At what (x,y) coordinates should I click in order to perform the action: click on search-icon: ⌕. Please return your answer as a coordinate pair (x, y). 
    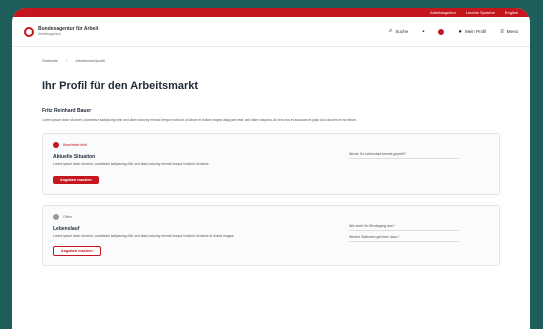
    Looking at the image, I should click on (391, 31).